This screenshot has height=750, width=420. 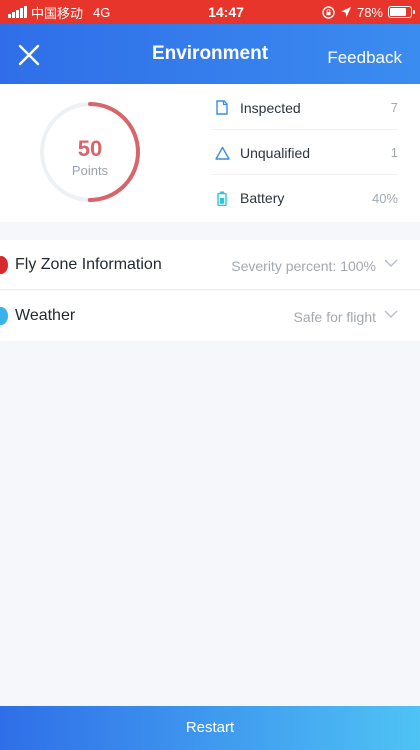 What do you see at coordinates (210, 54) in the screenshot?
I see `nav-bar: Environment Feedback` at bounding box center [210, 54].